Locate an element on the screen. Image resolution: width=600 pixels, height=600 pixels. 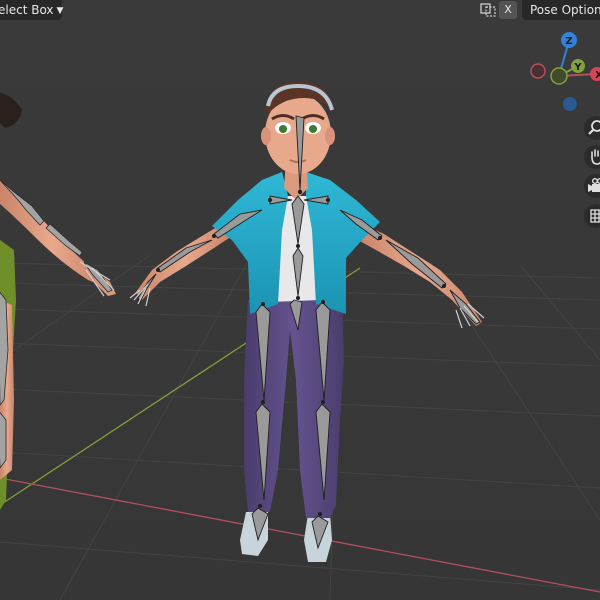
gizmo-neg-y is located at coordinates (559, 76).